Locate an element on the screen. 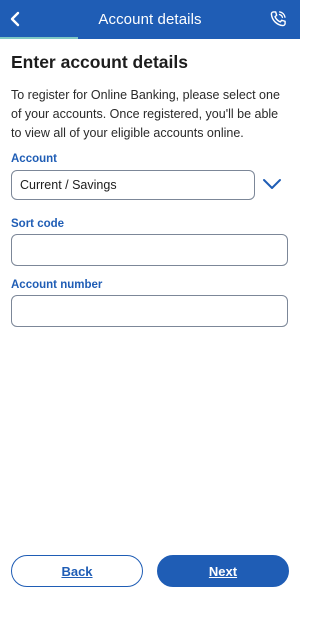  sort-code-input is located at coordinates (149, 250).